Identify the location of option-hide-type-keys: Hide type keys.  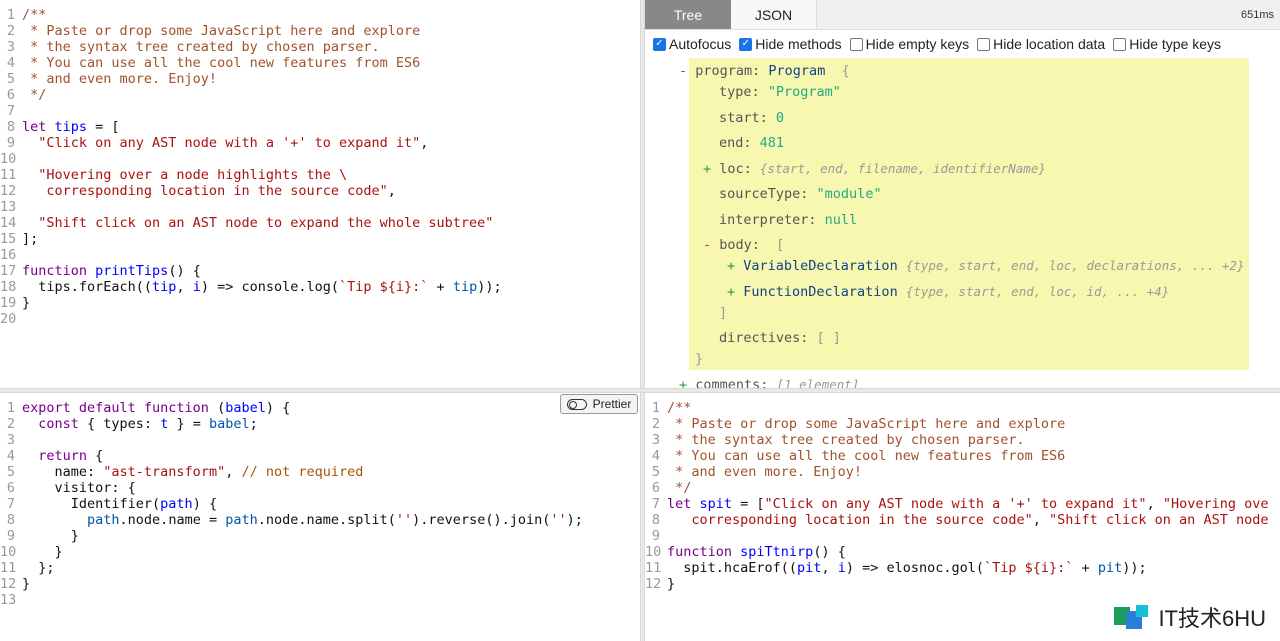
(1167, 44).